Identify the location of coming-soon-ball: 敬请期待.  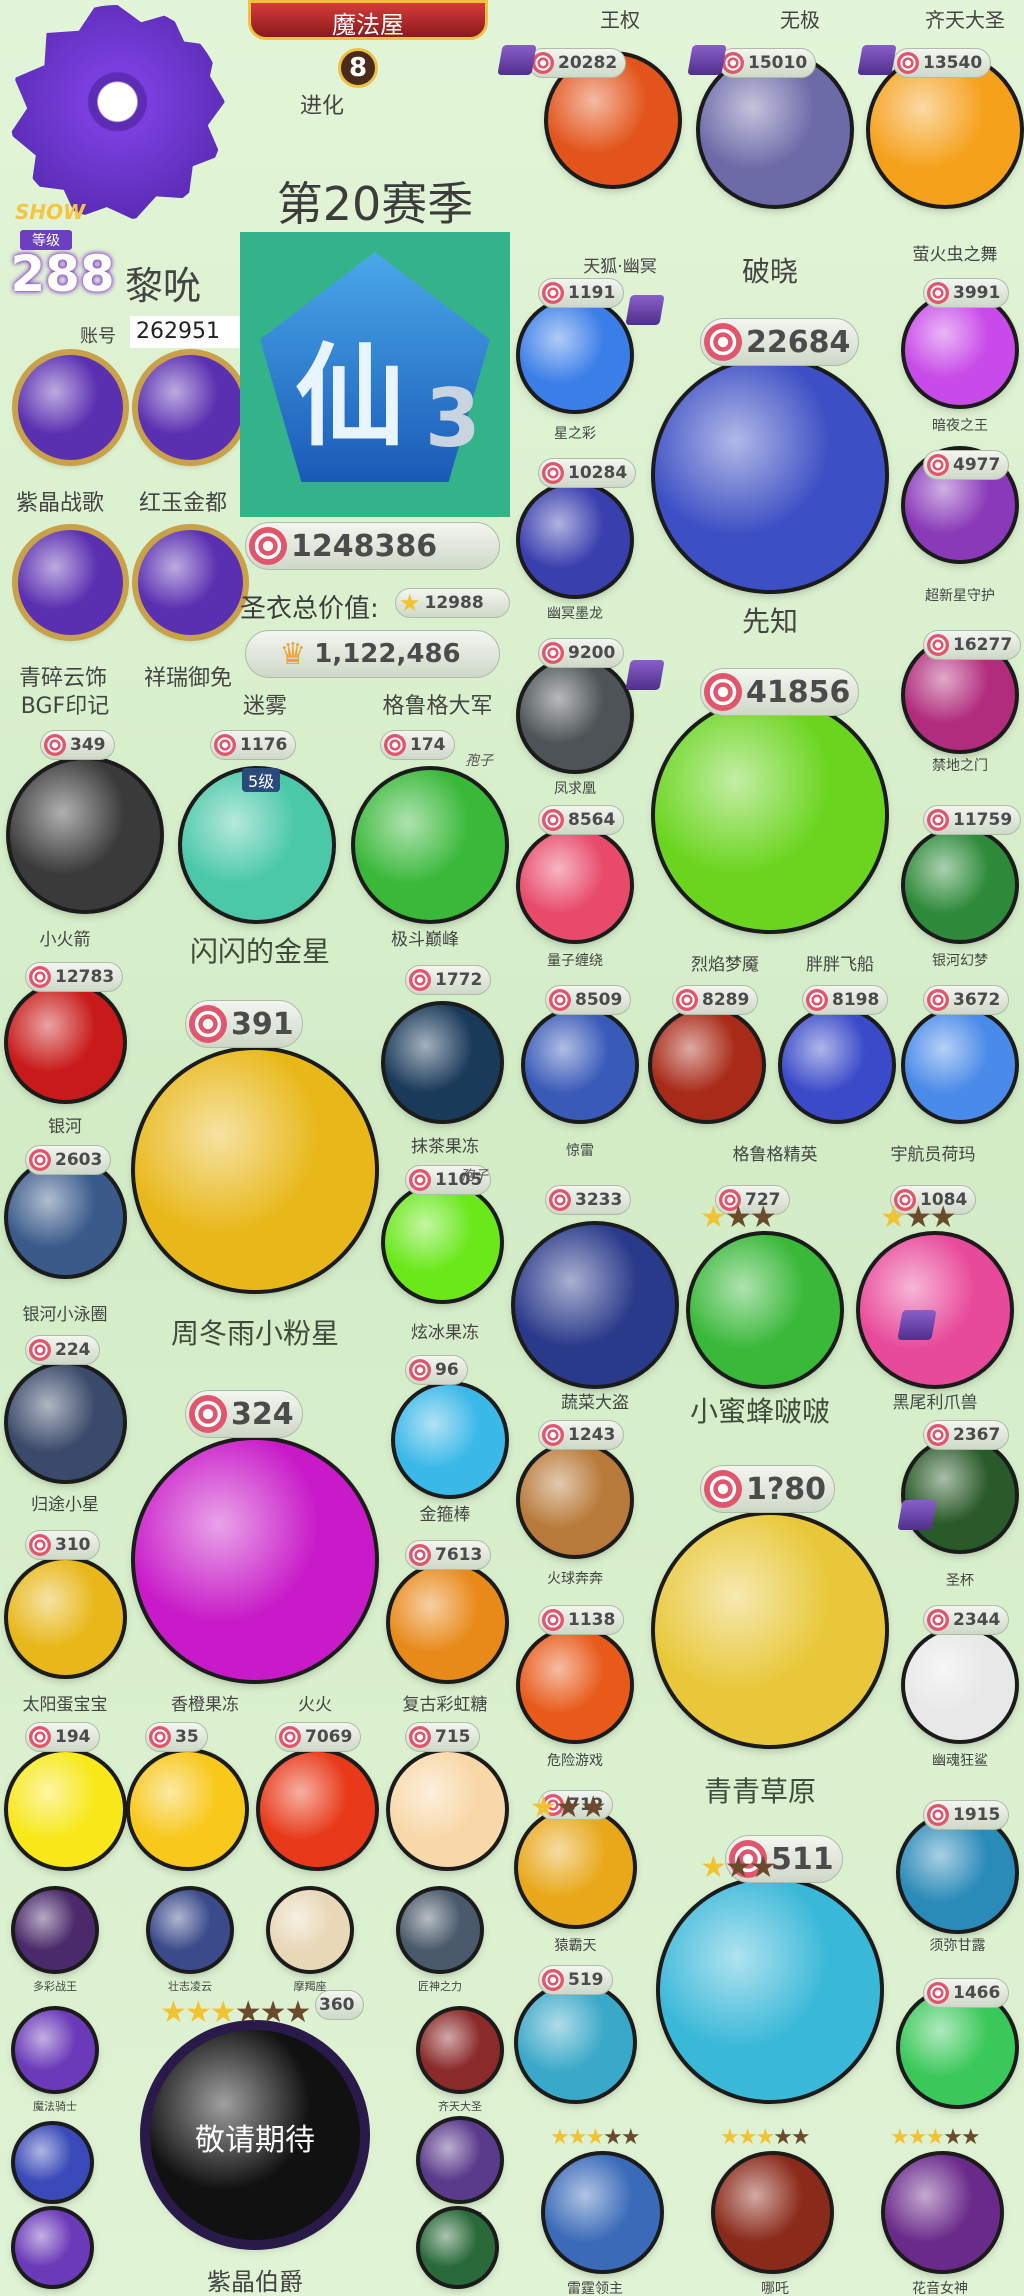
(255, 2135).